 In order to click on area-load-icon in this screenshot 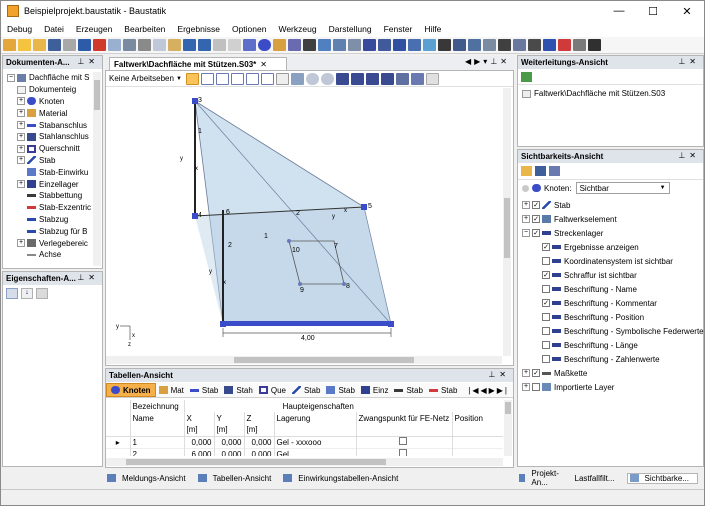, I will do `click(474, 45)`.